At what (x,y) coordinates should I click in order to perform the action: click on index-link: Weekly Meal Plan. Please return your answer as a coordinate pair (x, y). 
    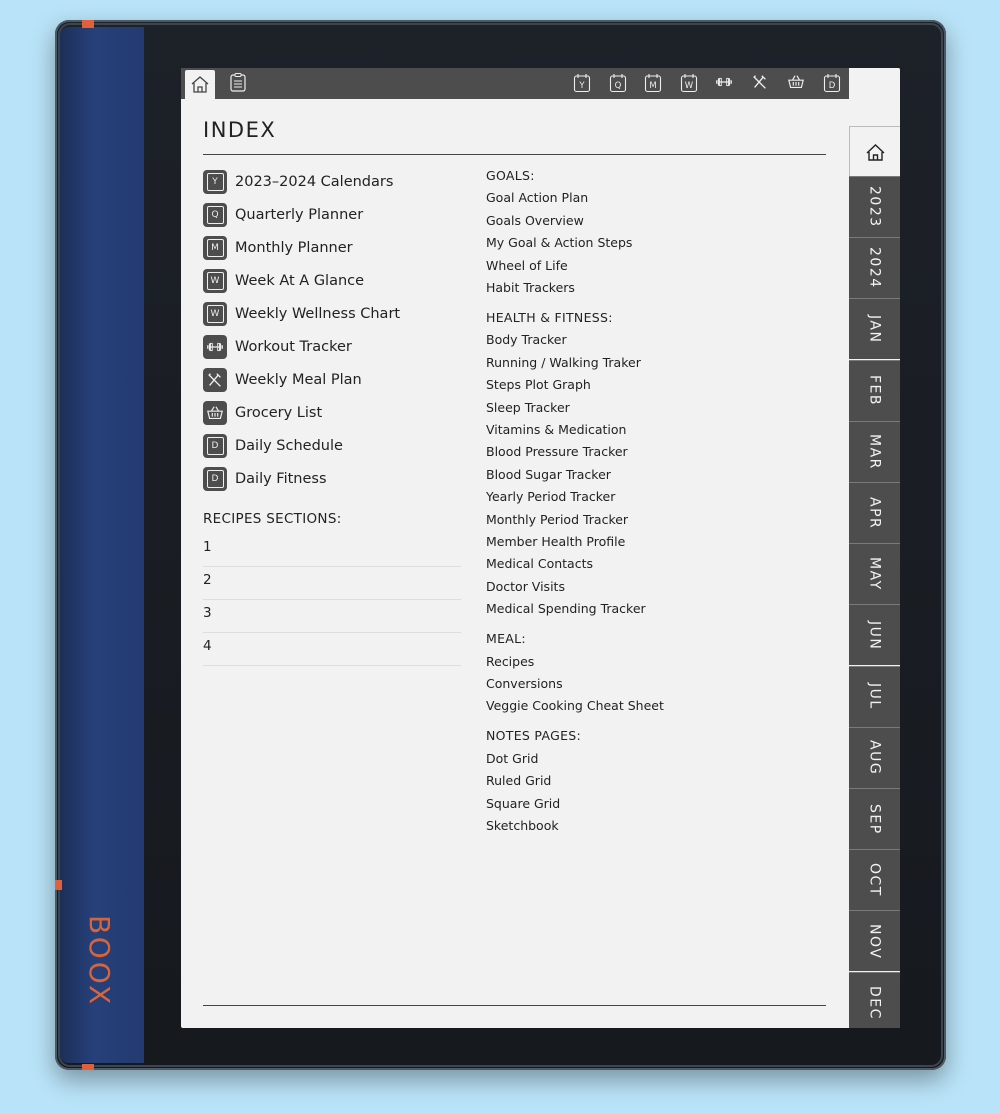
    Looking at the image, I should click on (282, 380).